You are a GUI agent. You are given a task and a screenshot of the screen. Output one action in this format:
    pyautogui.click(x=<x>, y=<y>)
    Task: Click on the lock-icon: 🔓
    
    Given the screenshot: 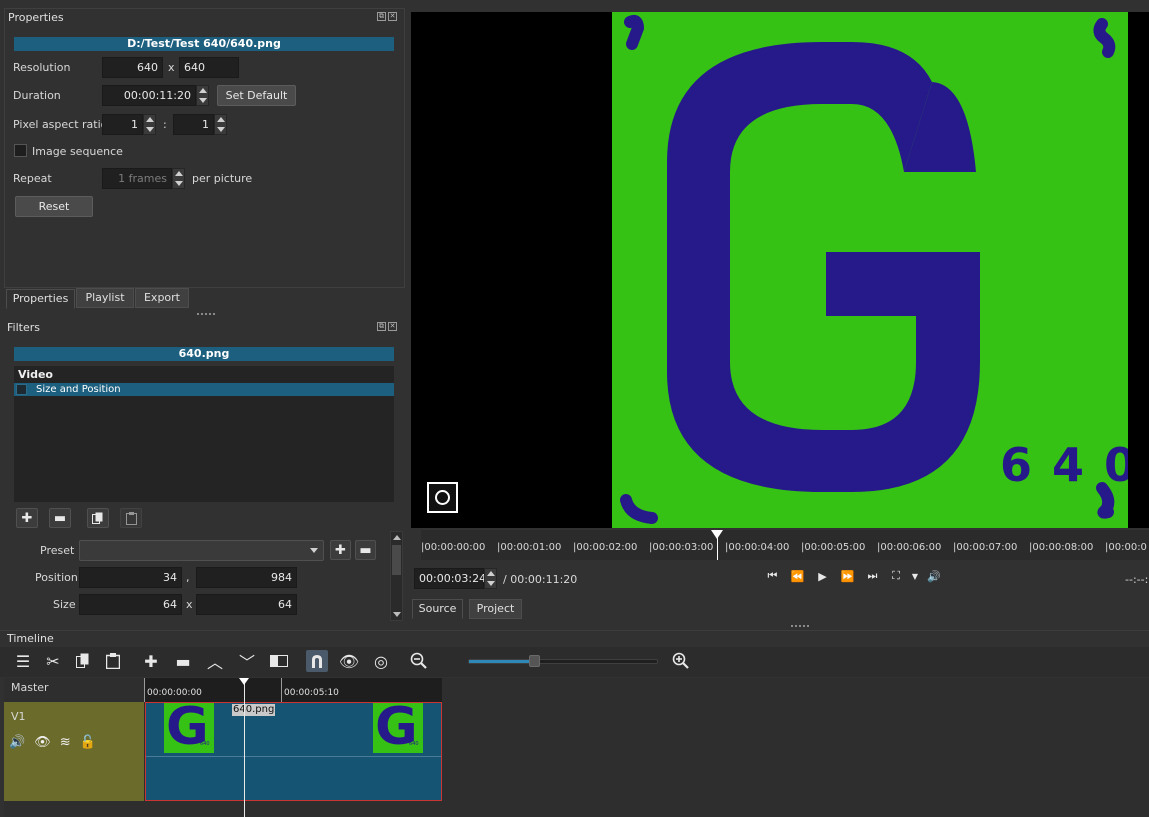 What is the action you would take?
    pyautogui.click(x=88, y=742)
    